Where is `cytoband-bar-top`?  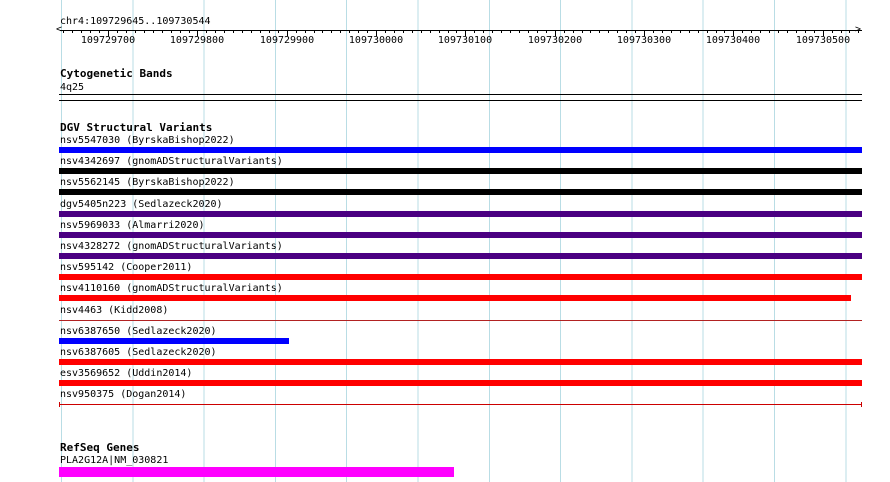
cytoband-bar-top is located at coordinates (460, 94).